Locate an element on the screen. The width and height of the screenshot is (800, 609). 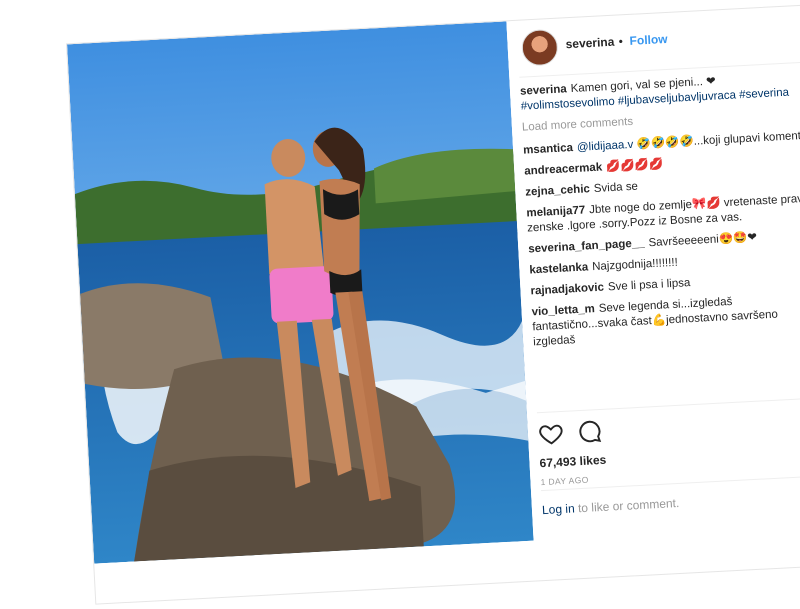
login-prompt-text: to like or comment. is located at coordinates (627, 505).